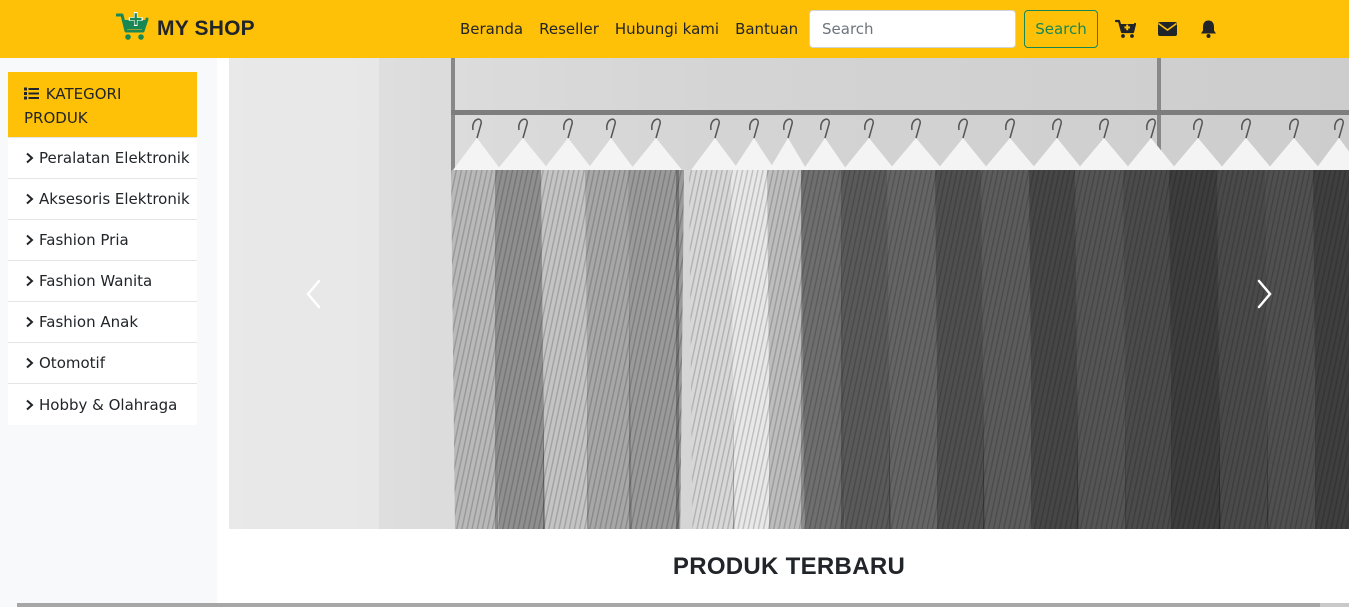 Image resolution: width=1349 pixels, height=607 pixels. Describe the element at coordinates (206, 28) in the screenshot. I see `brand-name: MY SHOP` at that location.